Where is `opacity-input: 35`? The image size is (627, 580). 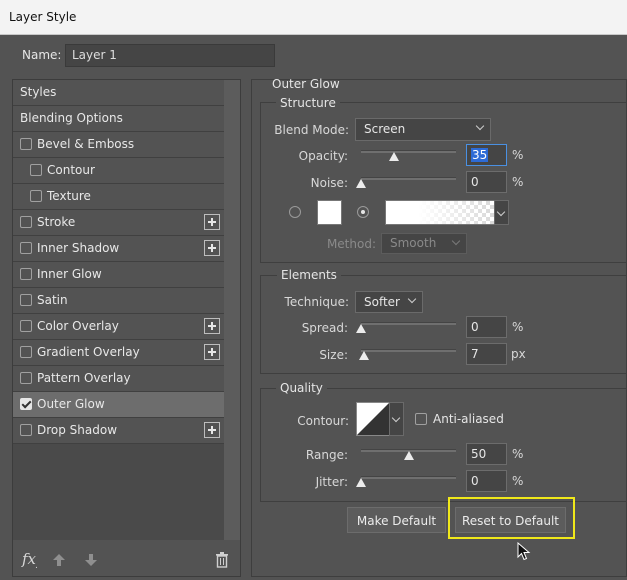 opacity-input: 35 is located at coordinates (486, 155).